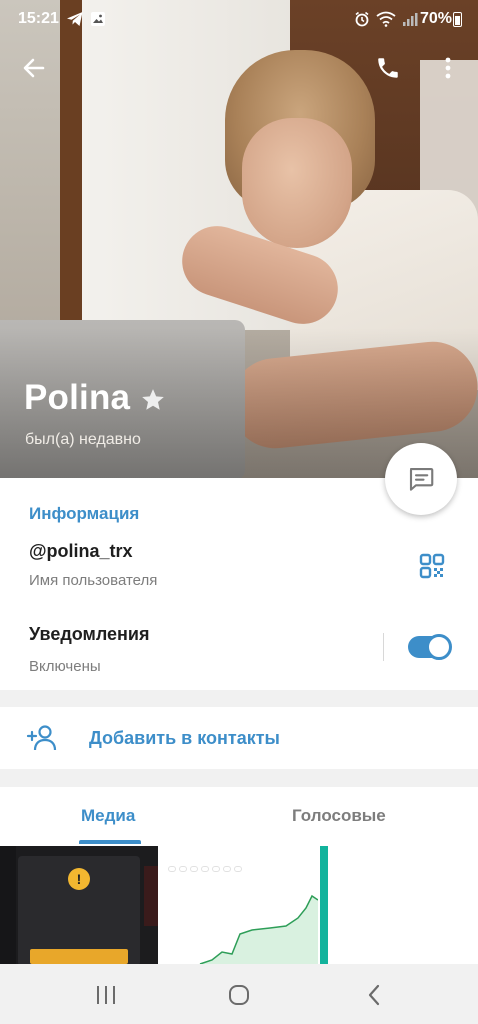  Describe the element at coordinates (84, 513) in the screenshot. I see `info-section-title: Информация` at that location.